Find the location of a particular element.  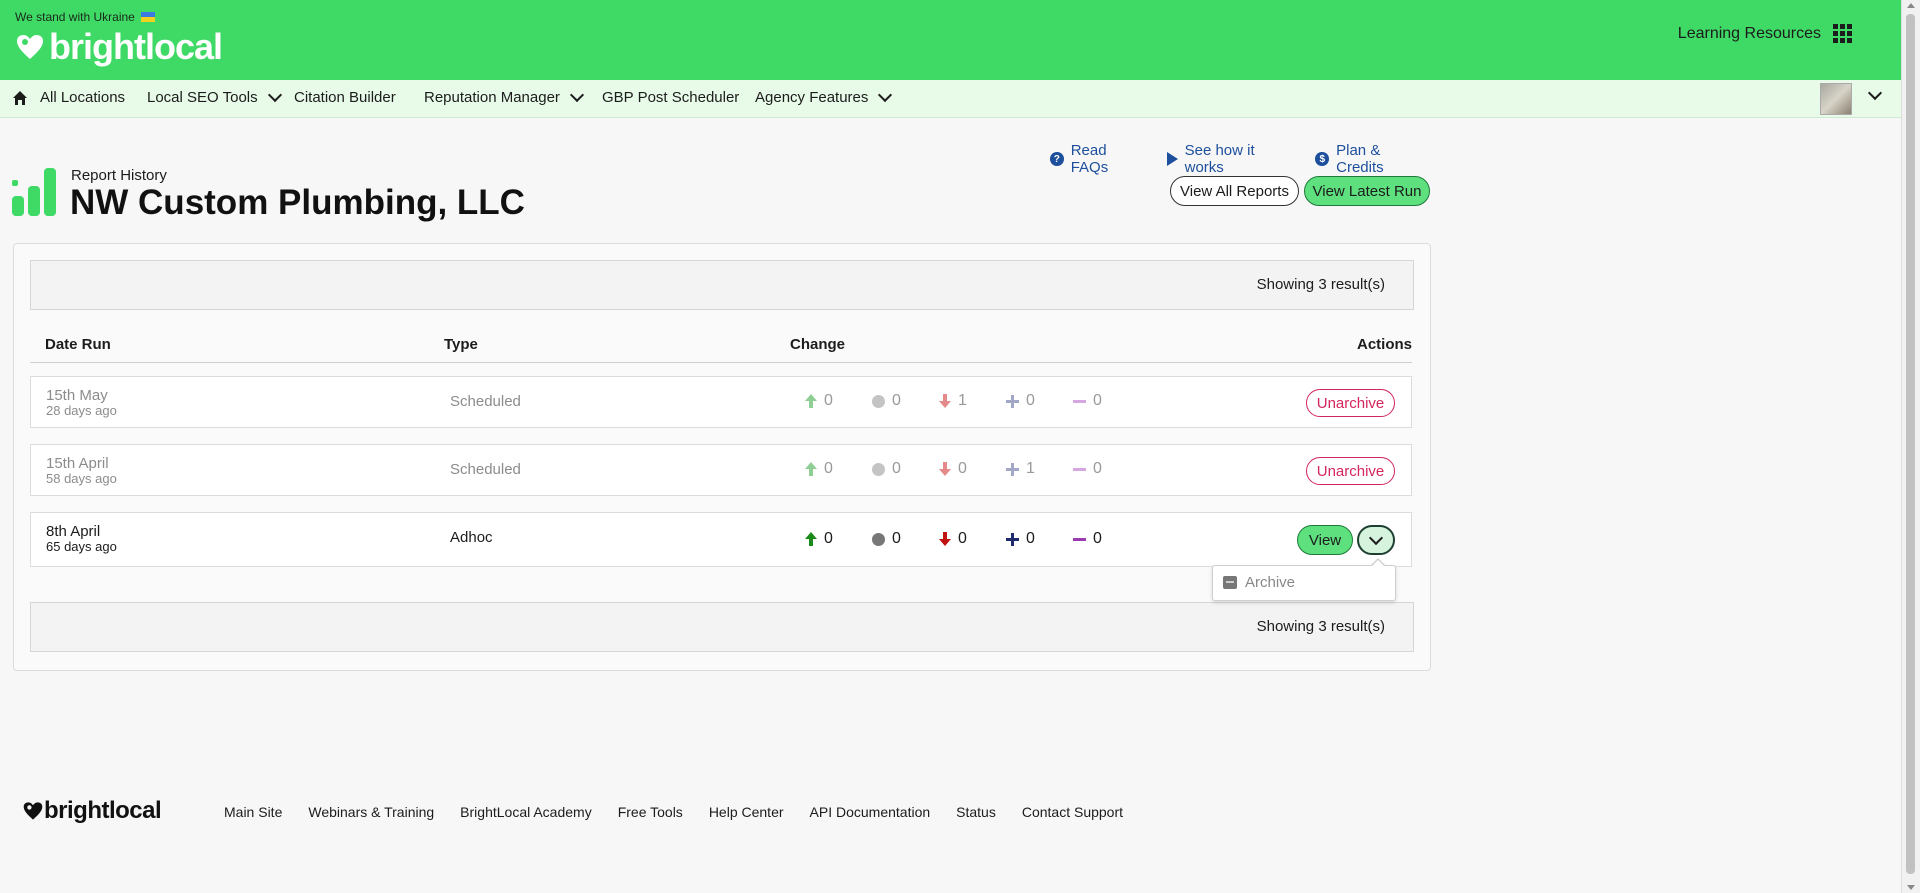

footer-link-academy: BrightLocal Academy is located at coordinates (526, 812).